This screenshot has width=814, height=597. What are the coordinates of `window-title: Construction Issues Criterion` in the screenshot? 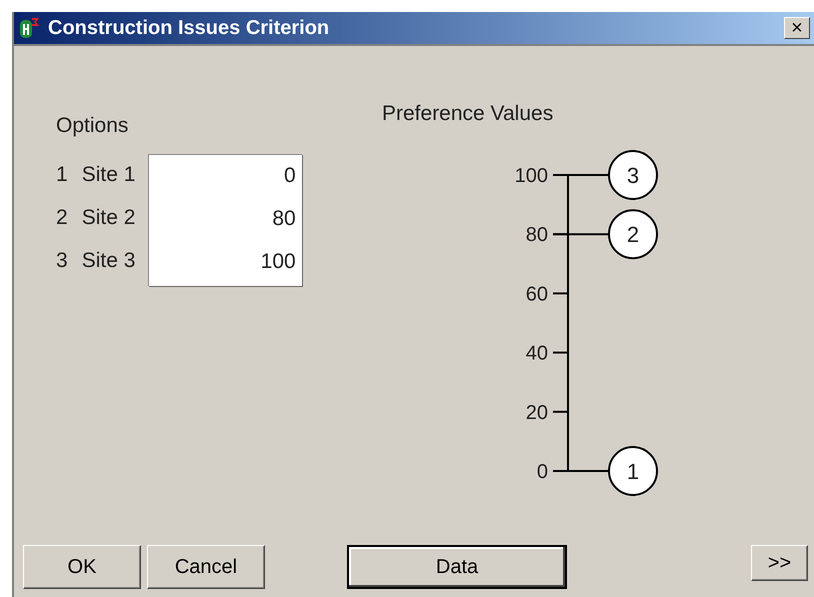 It's located at (189, 28).